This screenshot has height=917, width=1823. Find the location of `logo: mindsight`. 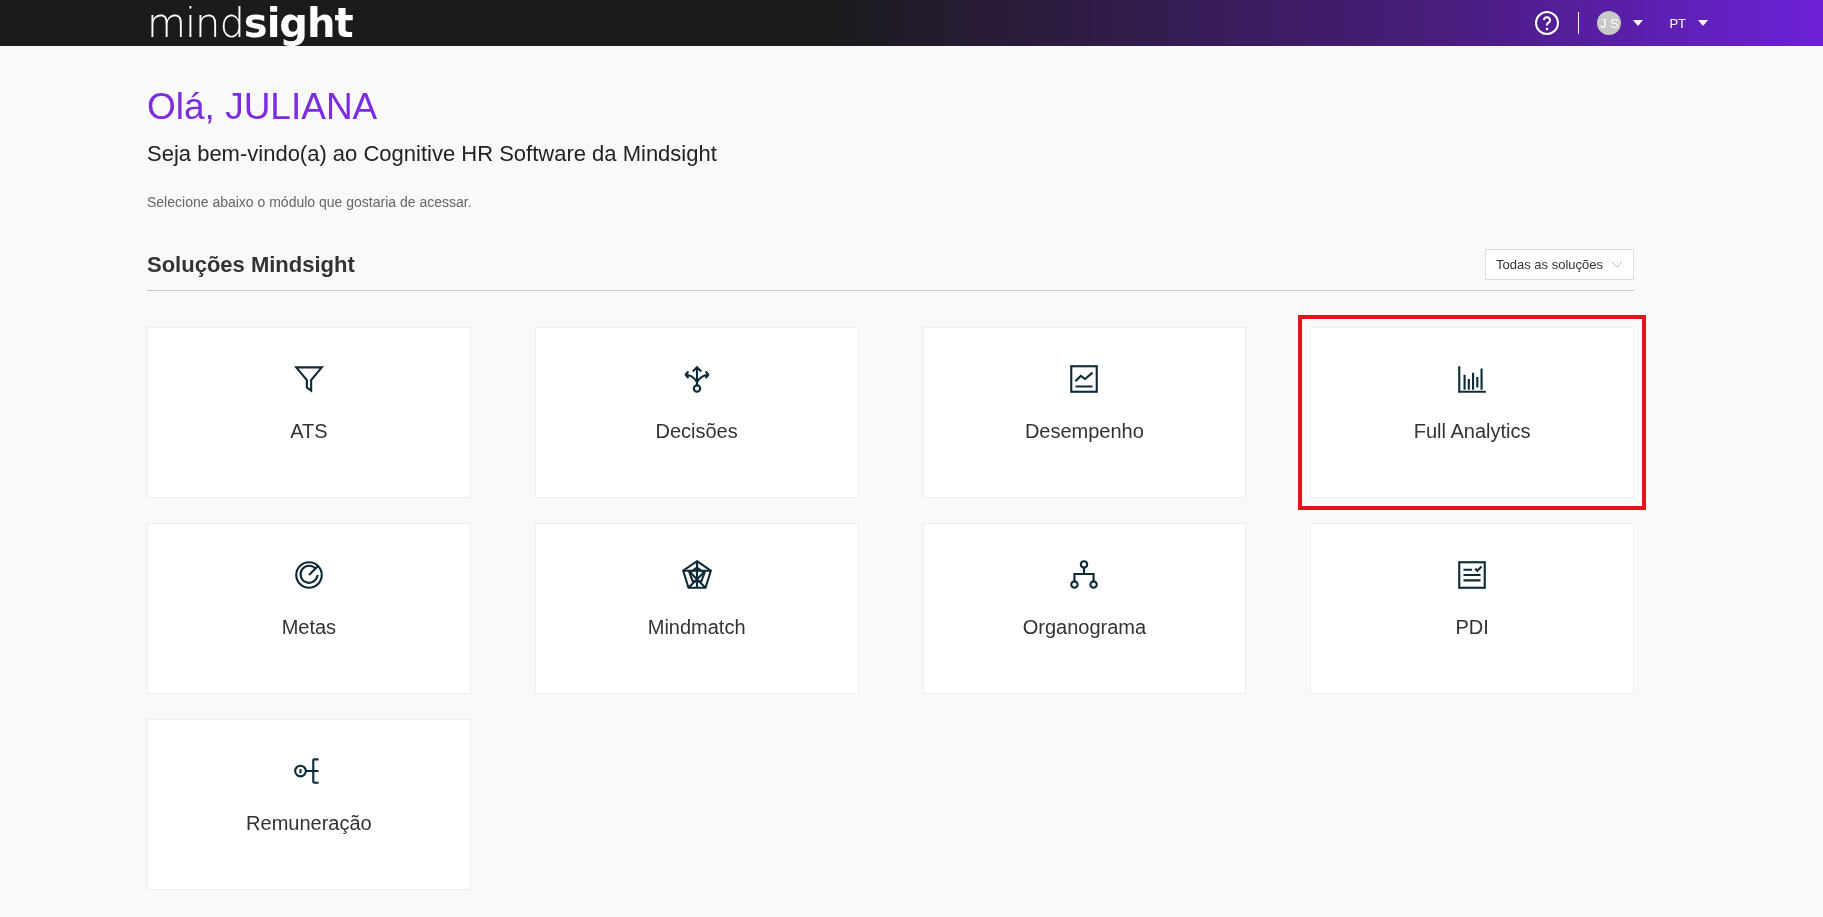

logo: mindsight is located at coordinates (250, 23).